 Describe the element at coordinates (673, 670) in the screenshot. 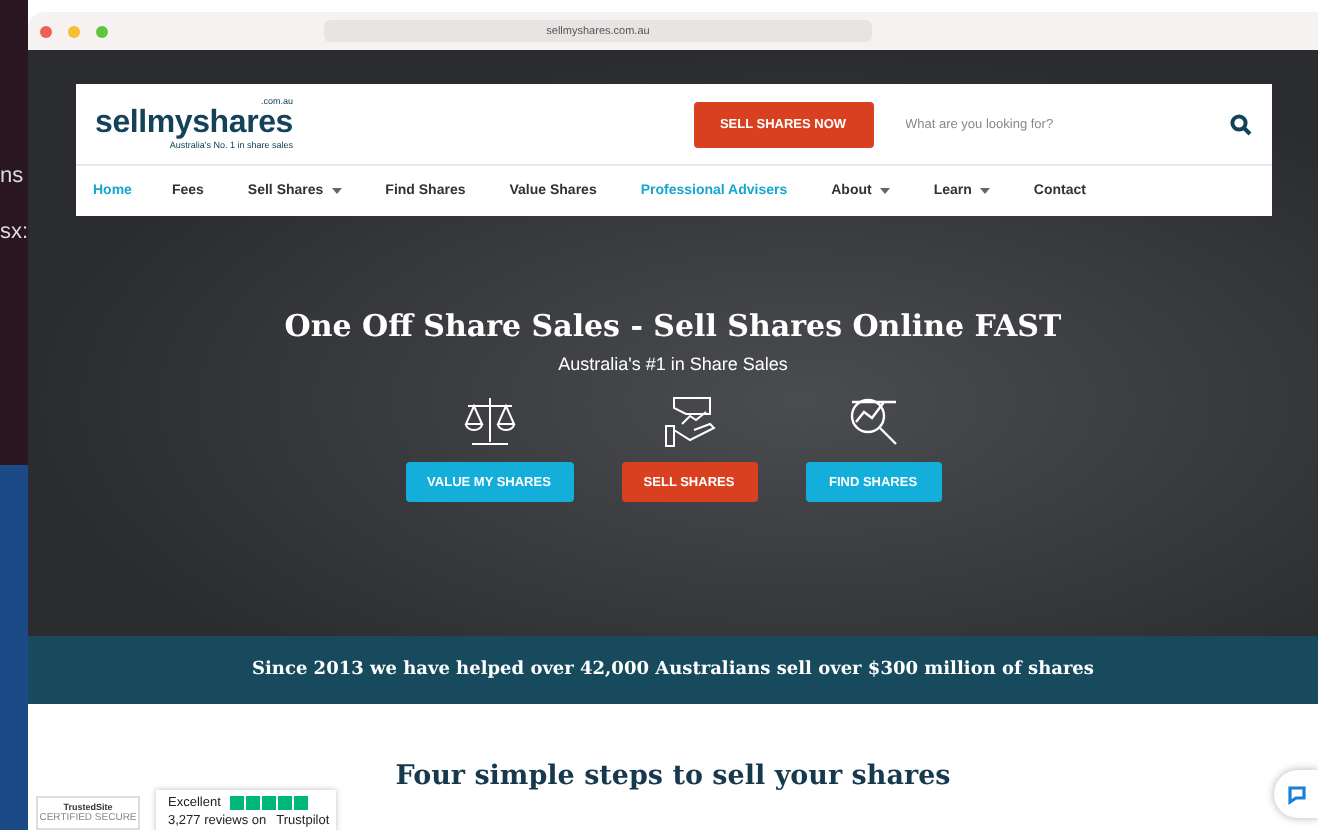

I see `banner-text: Since 2013 we have helped over 42,000 Australians sell over $300 million of shares` at that location.